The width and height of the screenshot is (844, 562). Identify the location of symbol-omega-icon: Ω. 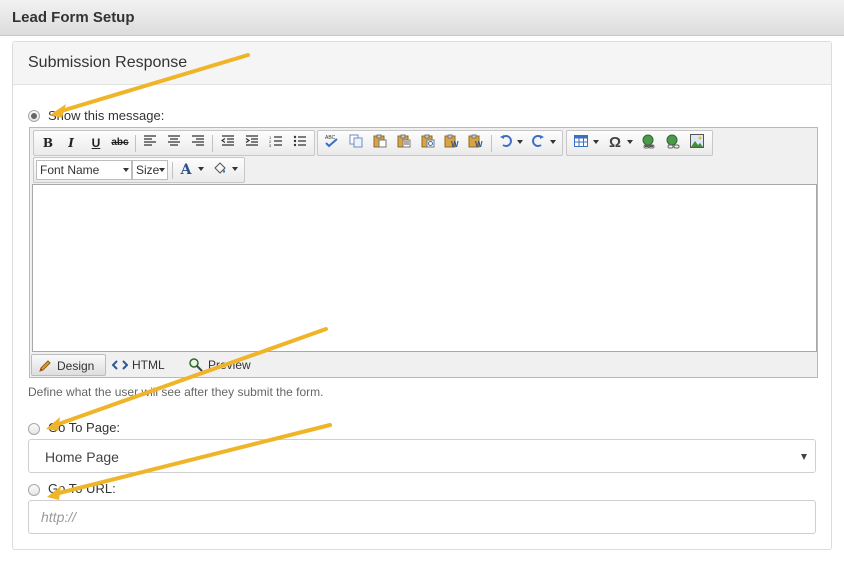
(615, 143).